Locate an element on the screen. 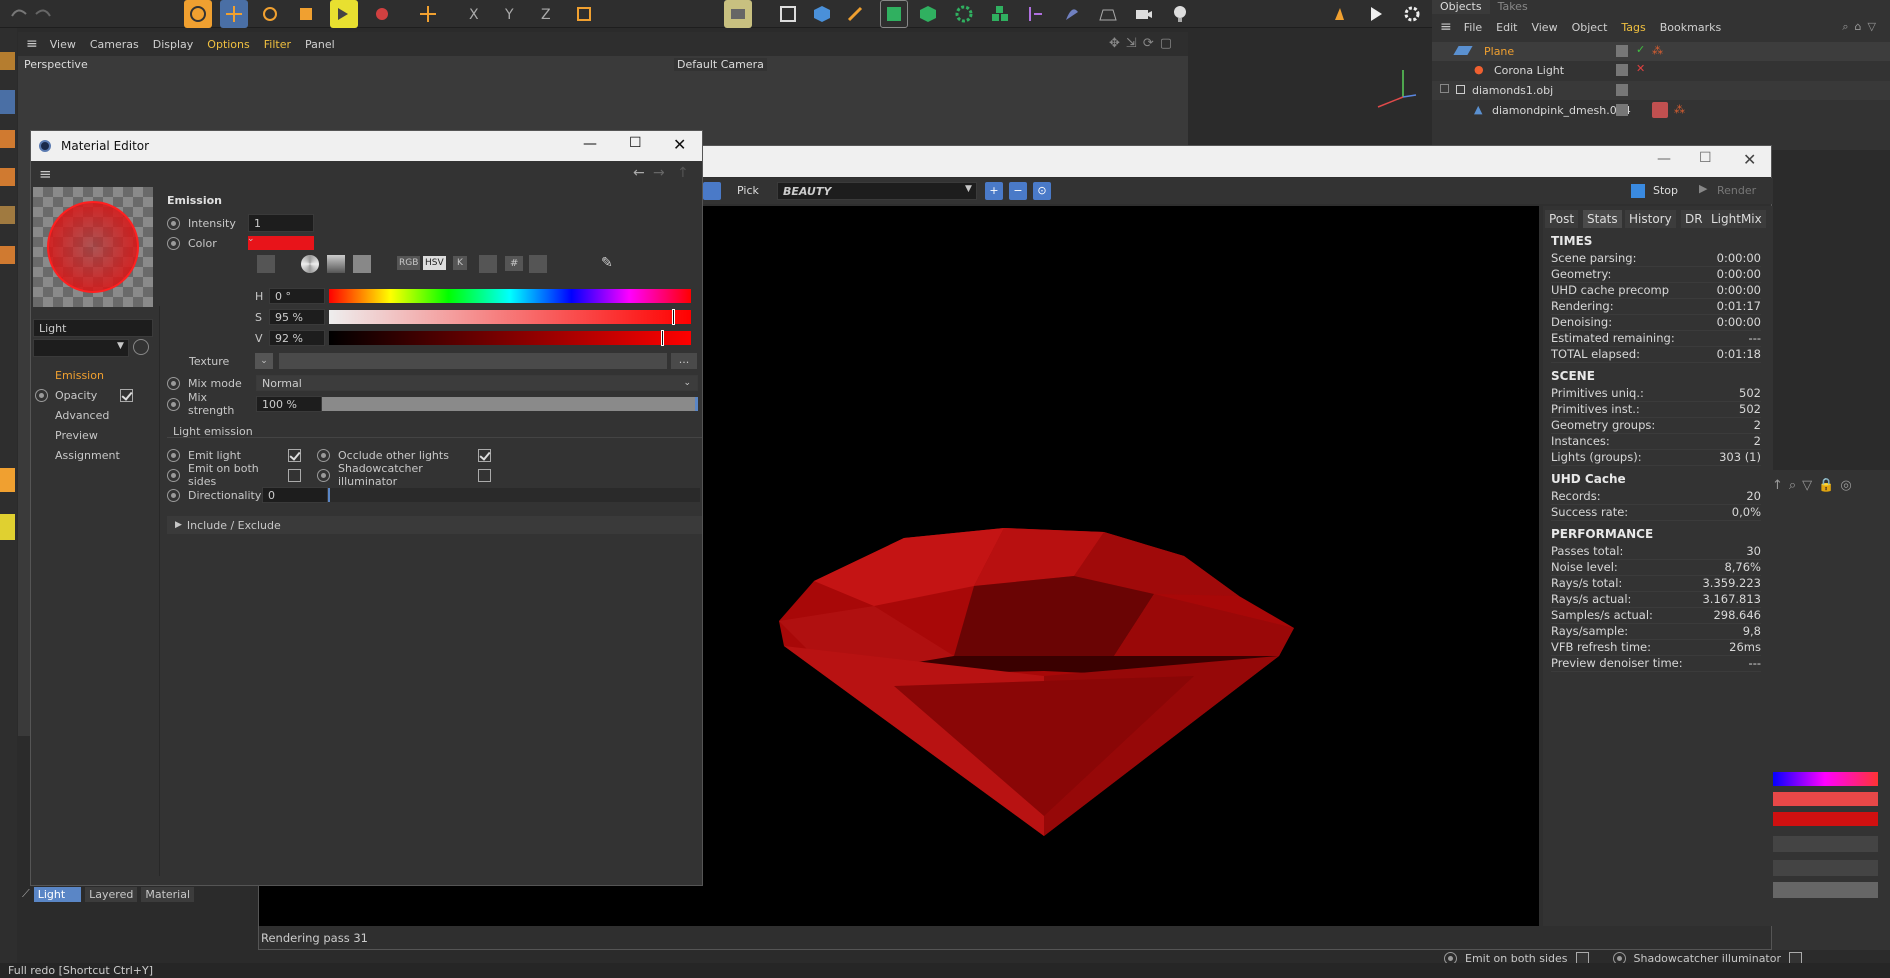 The height and width of the screenshot is (978, 1890). transform-icon is located at coordinates (382, 14).